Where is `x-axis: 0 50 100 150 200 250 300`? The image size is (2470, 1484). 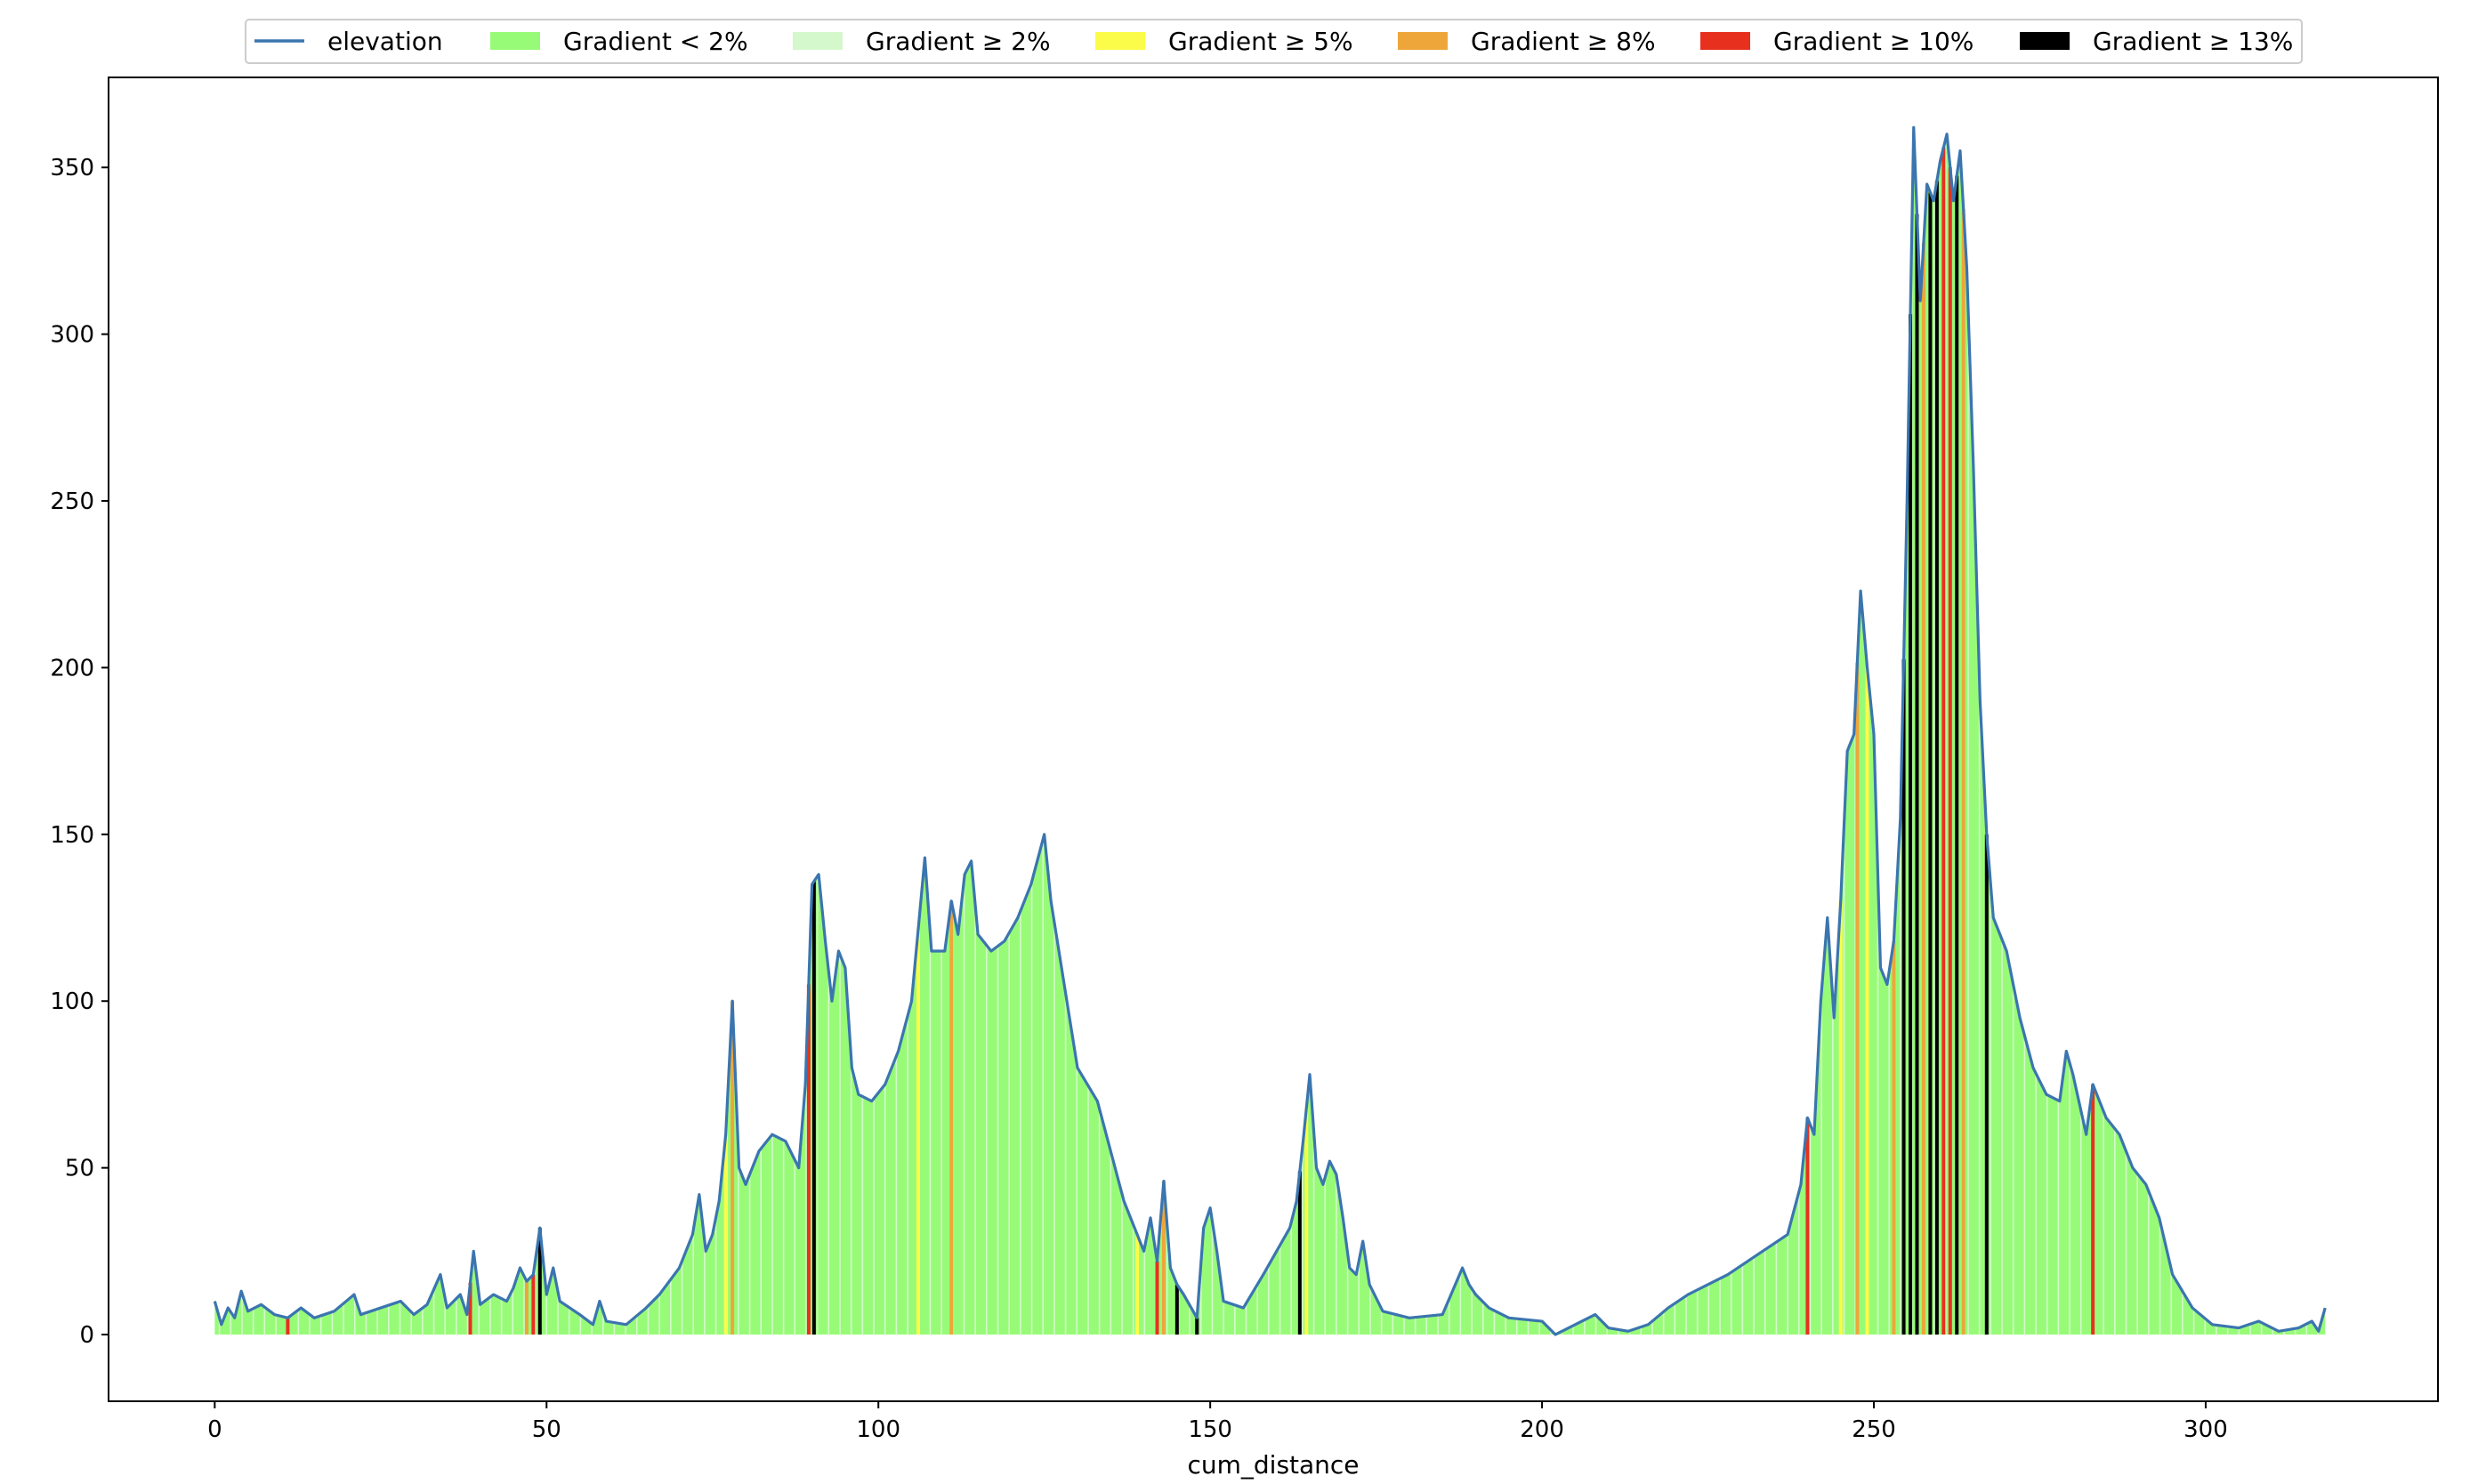
x-axis: 0 50 100 150 200 250 300 is located at coordinates (1217, 1422).